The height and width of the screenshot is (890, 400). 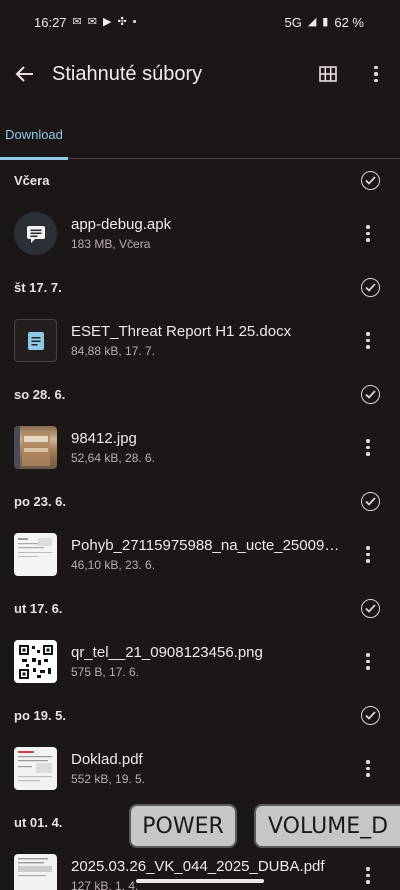 What do you see at coordinates (200, 608) in the screenshot?
I see `group-header: ut 17. 6.` at bounding box center [200, 608].